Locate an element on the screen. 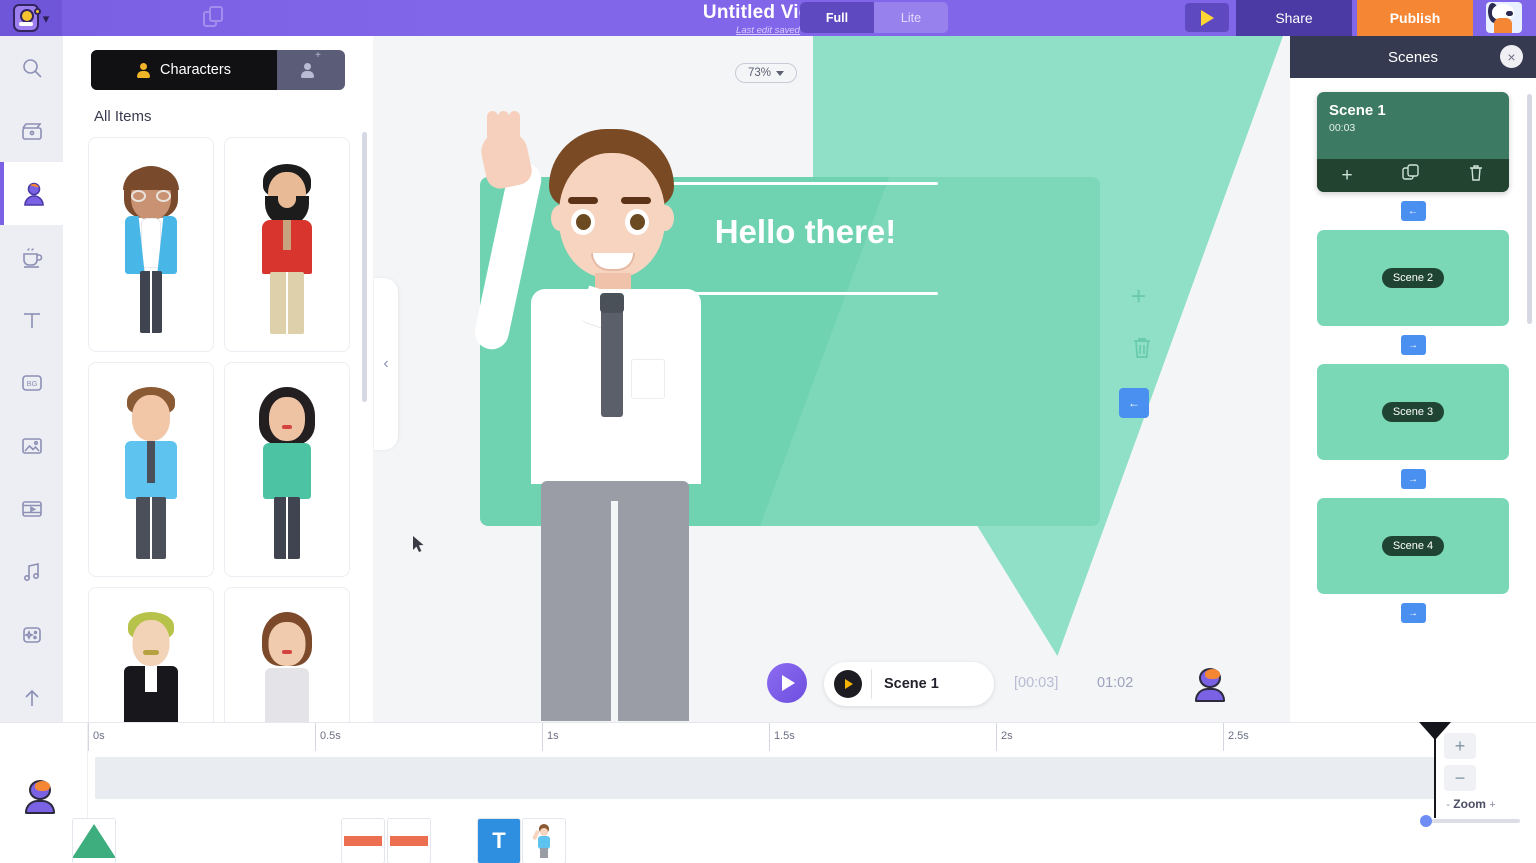 The image size is (1536, 863). bg-icon: BG is located at coordinates (31, 382).